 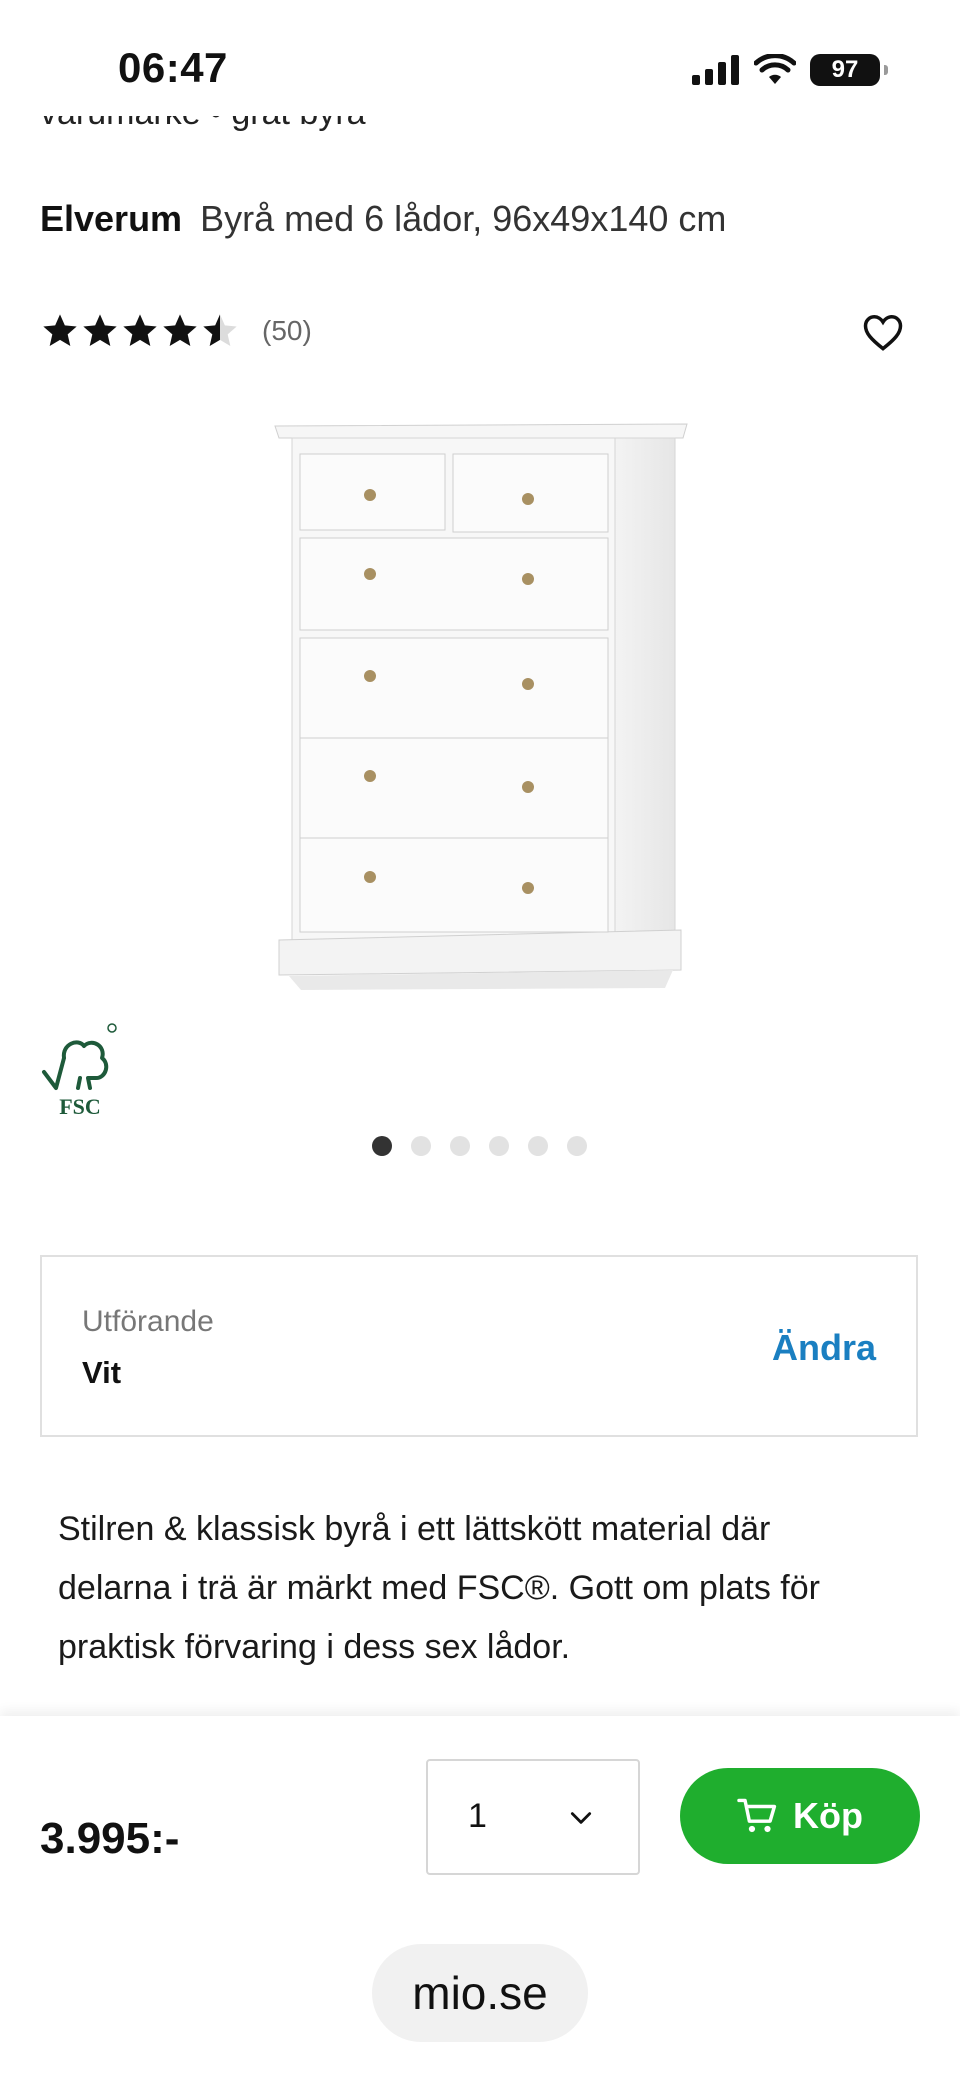 I want to click on rating: (50), so click(x=176, y=331).